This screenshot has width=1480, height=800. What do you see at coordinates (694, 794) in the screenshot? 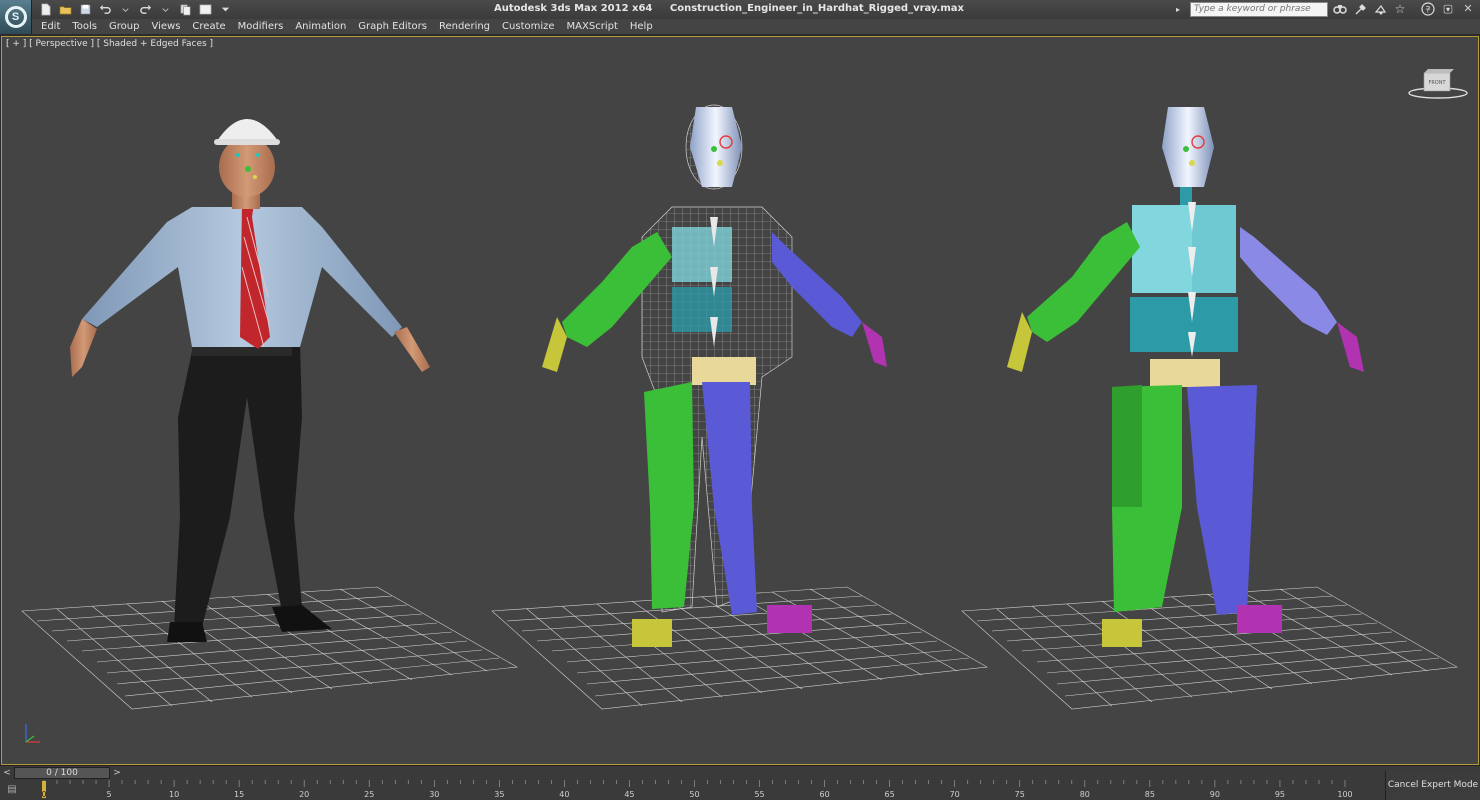
I see `timeline-tick-label: 50` at bounding box center [694, 794].